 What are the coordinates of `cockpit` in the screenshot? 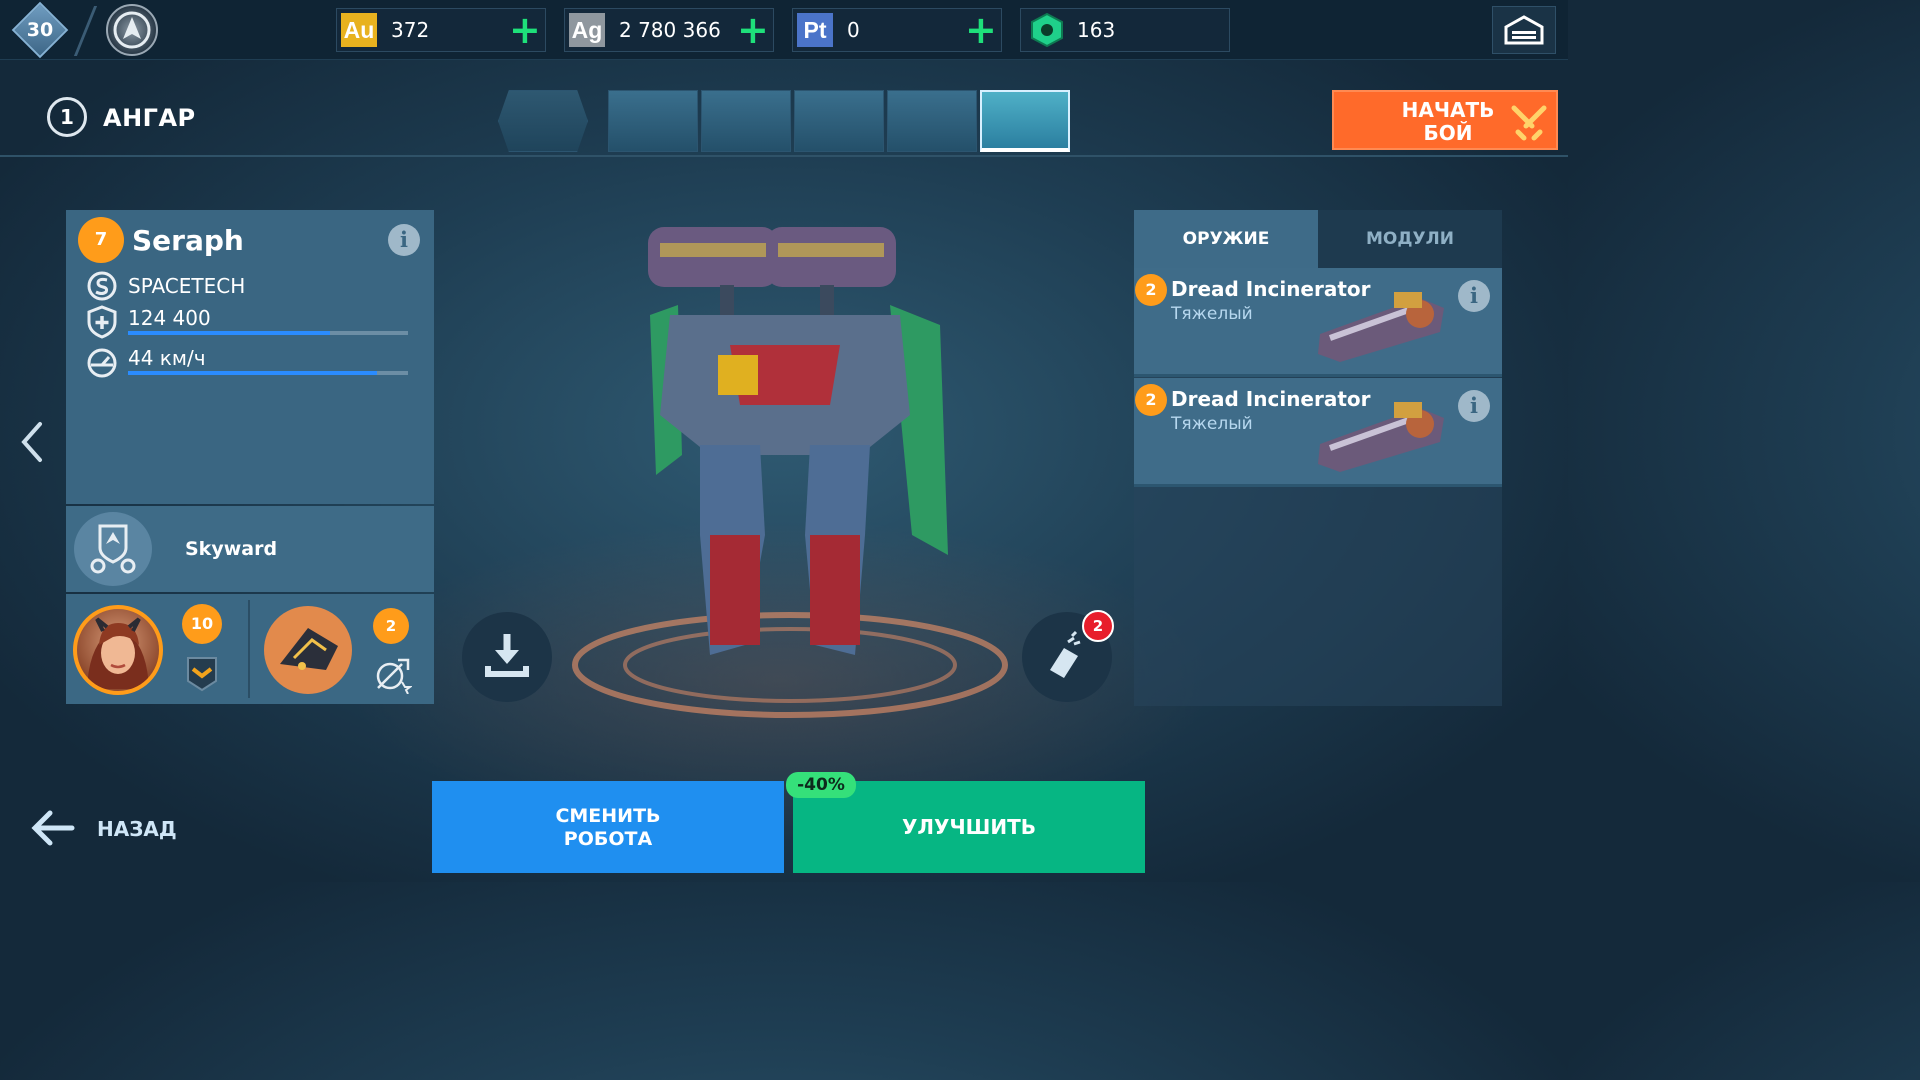 It's located at (738, 375).